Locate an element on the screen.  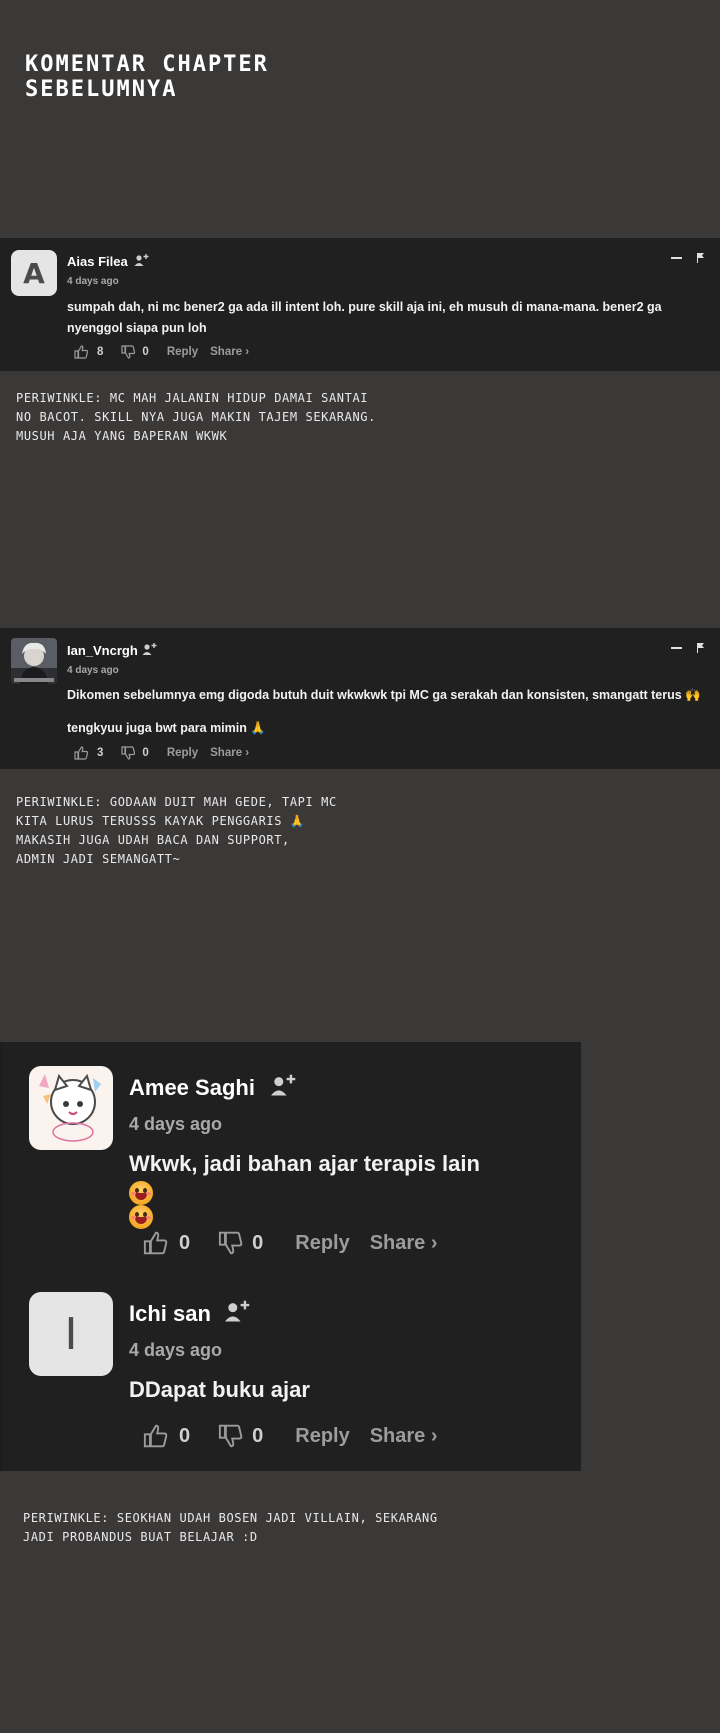
username: Amee Saghi is located at coordinates (192, 1088).